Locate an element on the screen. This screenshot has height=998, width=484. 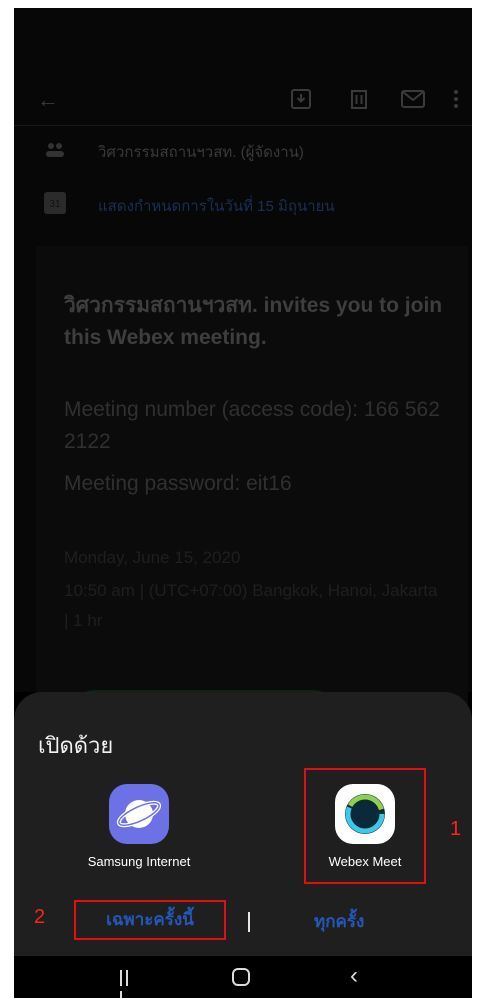
archive-icon is located at coordinates (301, 100).